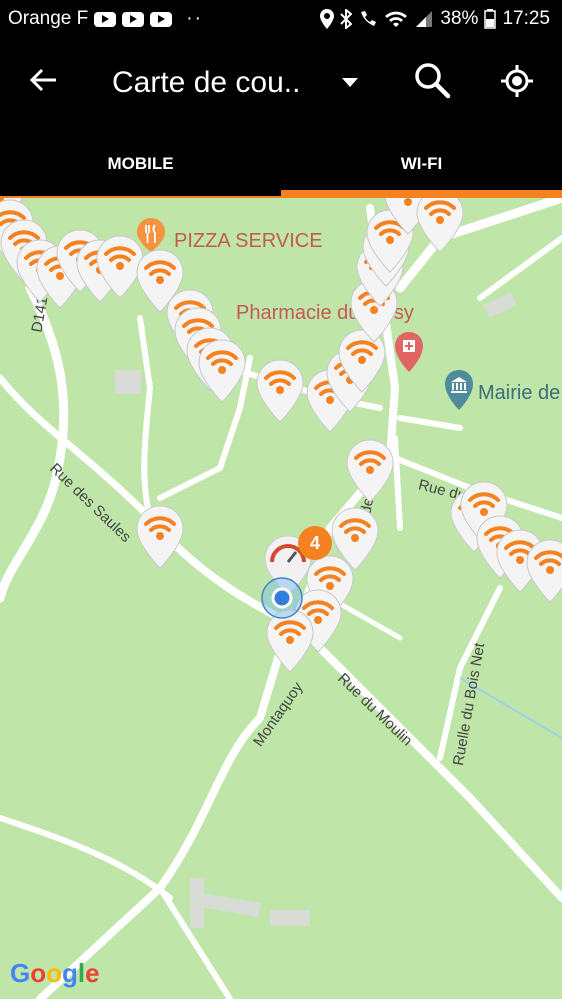  Describe the element at coordinates (517, 81) in the screenshot. I see `my-location-icon` at that location.